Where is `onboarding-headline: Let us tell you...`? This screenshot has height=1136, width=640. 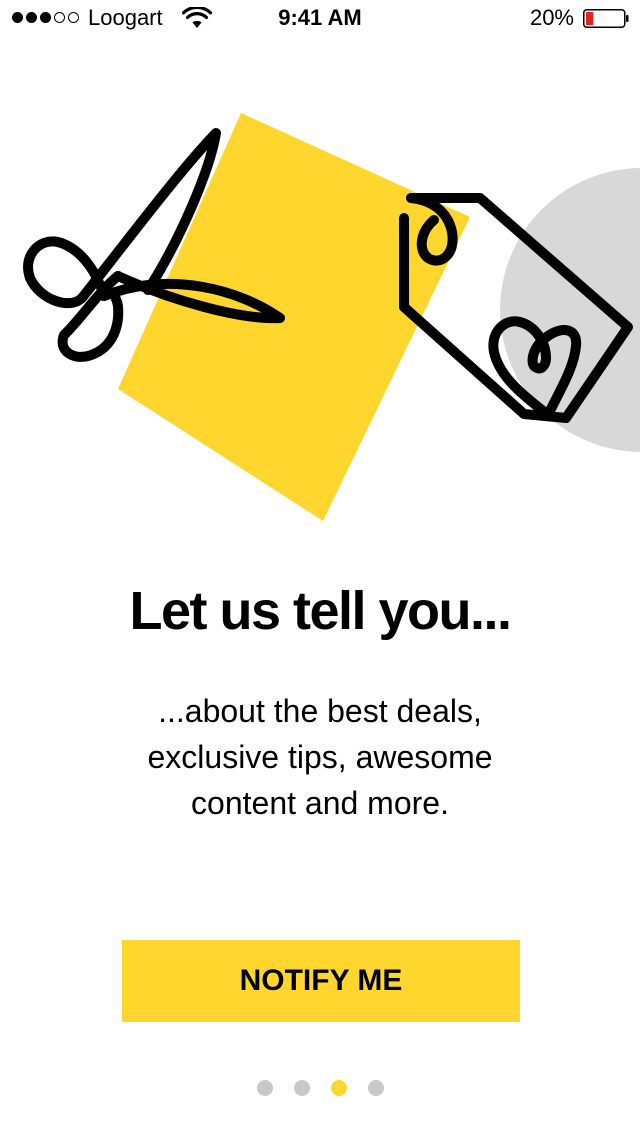 onboarding-headline: Let us tell you... is located at coordinates (320, 611).